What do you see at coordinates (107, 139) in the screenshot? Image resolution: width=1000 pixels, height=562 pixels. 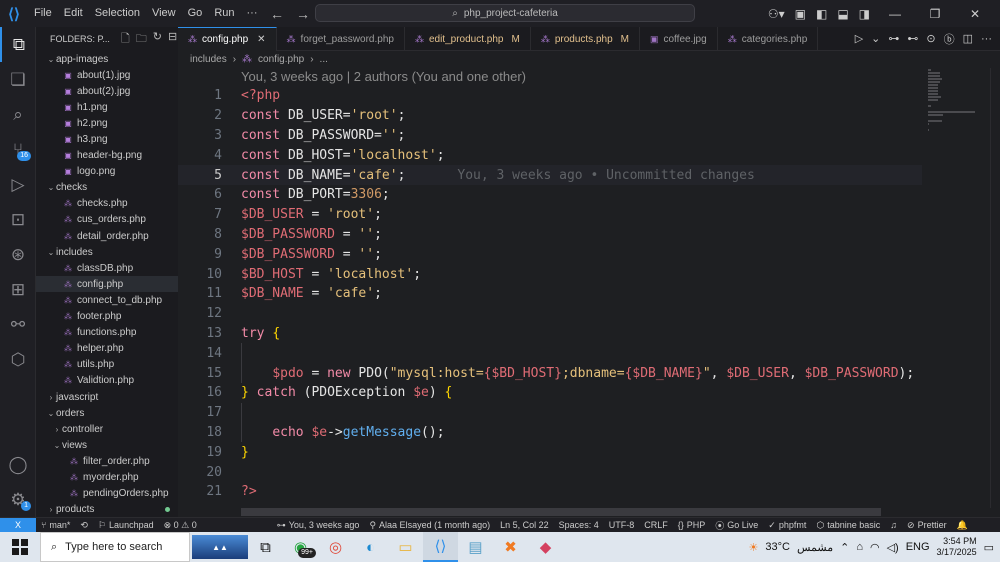 I see `tree-file: ▣ h3.png` at bounding box center [107, 139].